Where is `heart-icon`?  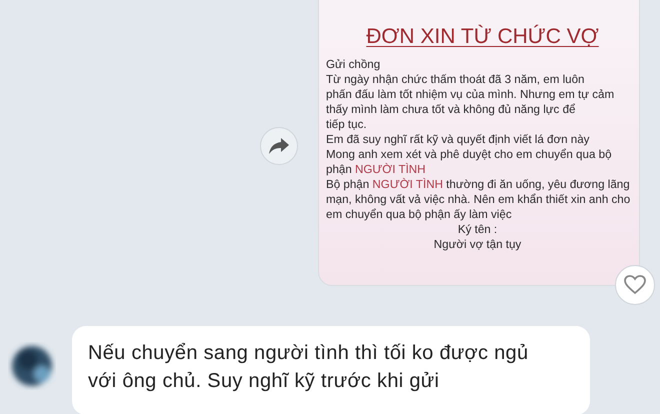 heart-icon is located at coordinates (635, 285).